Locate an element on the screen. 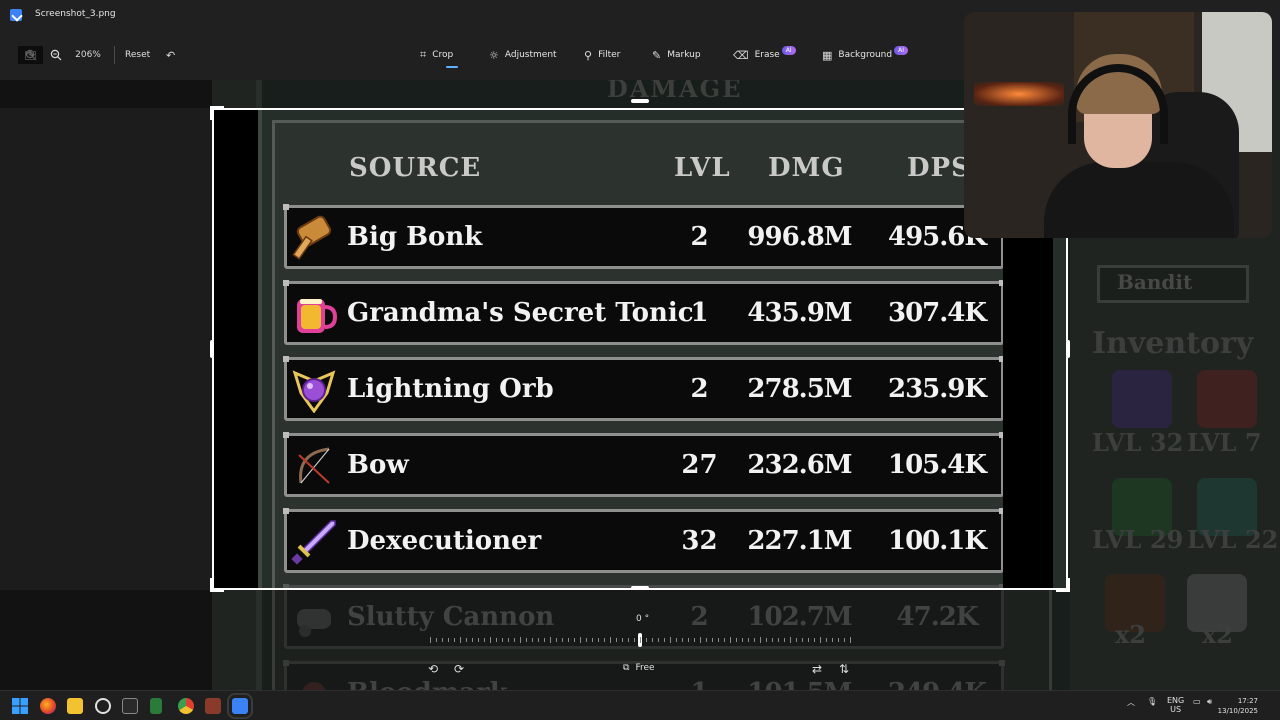 The width and height of the screenshot is (1280, 720). language-indicator: ENG US is located at coordinates (1175, 705).